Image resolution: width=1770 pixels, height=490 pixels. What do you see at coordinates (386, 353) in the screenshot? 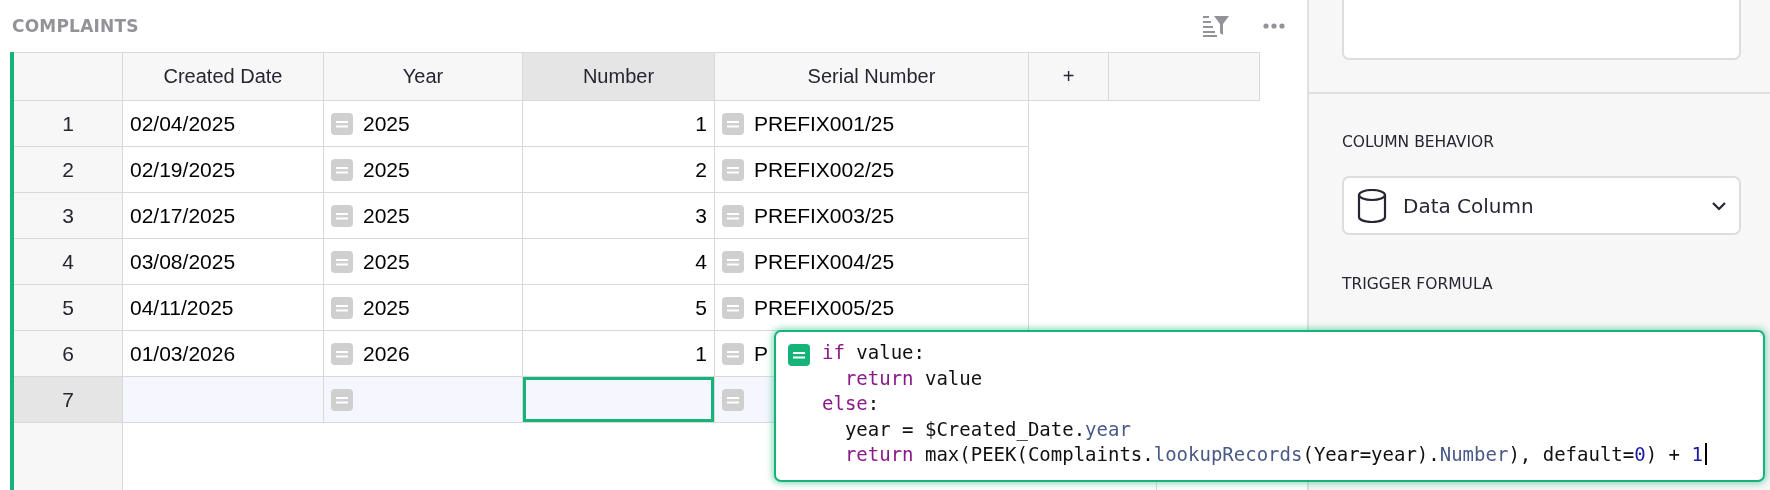
I see `table-cell-text: 2026` at bounding box center [386, 353].